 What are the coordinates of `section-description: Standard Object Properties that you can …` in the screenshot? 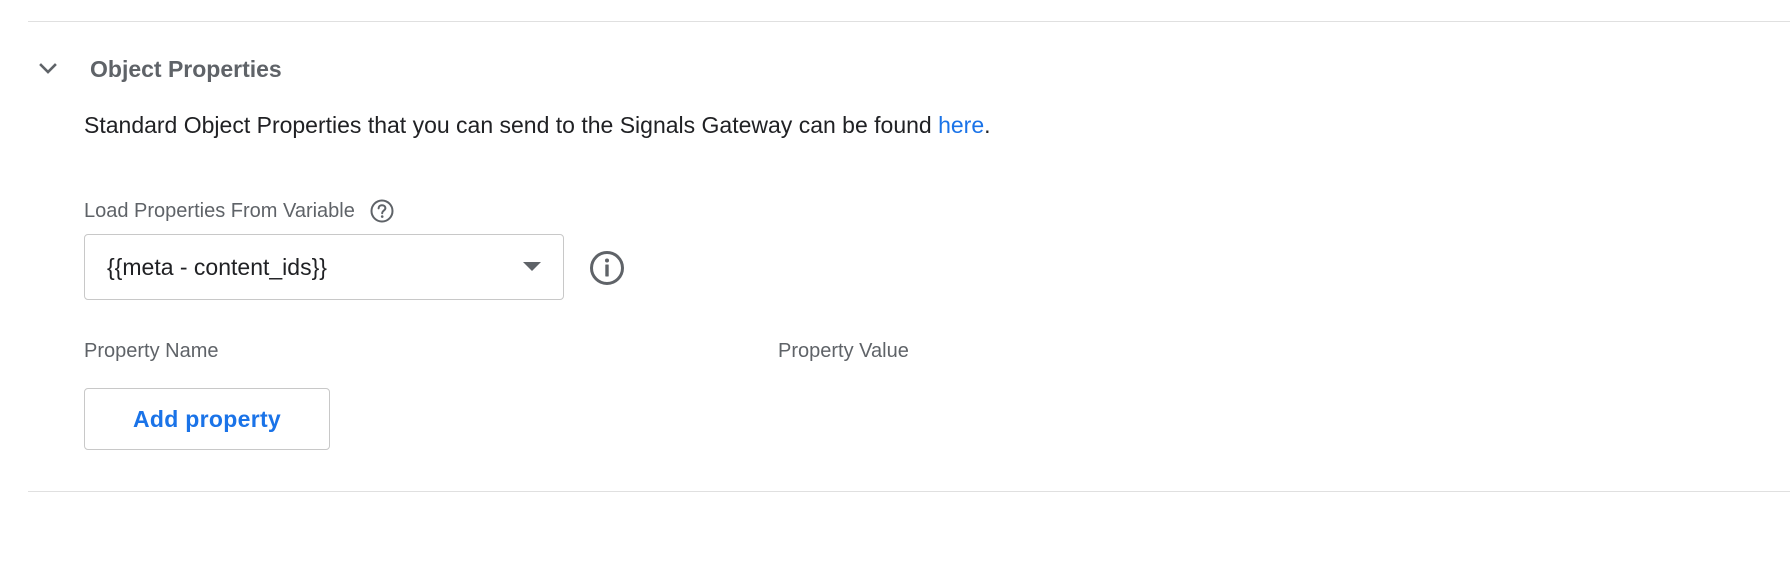 It's located at (537, 125).